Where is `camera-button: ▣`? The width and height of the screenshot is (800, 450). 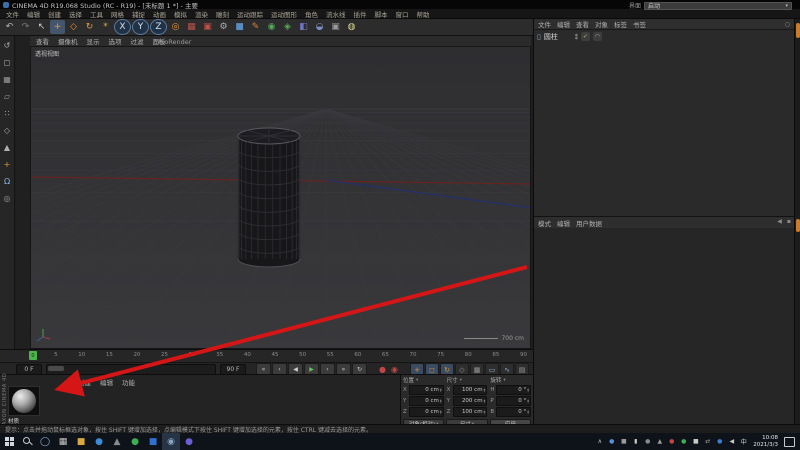
camera-button: ▣ is located at coordinates (335, 27).